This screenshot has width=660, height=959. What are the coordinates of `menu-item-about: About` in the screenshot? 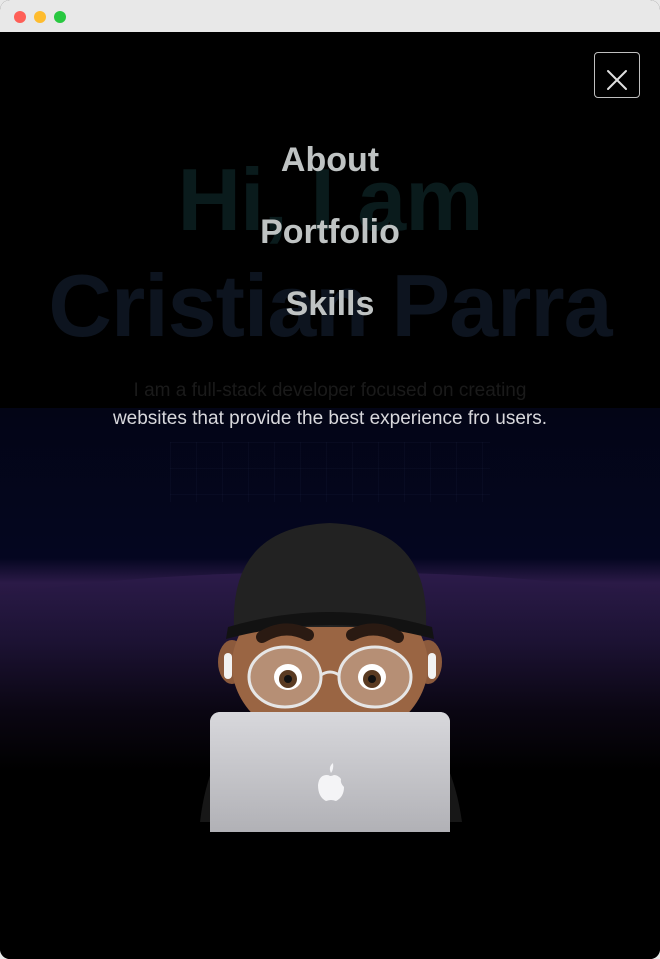 It's located at (330, 160).